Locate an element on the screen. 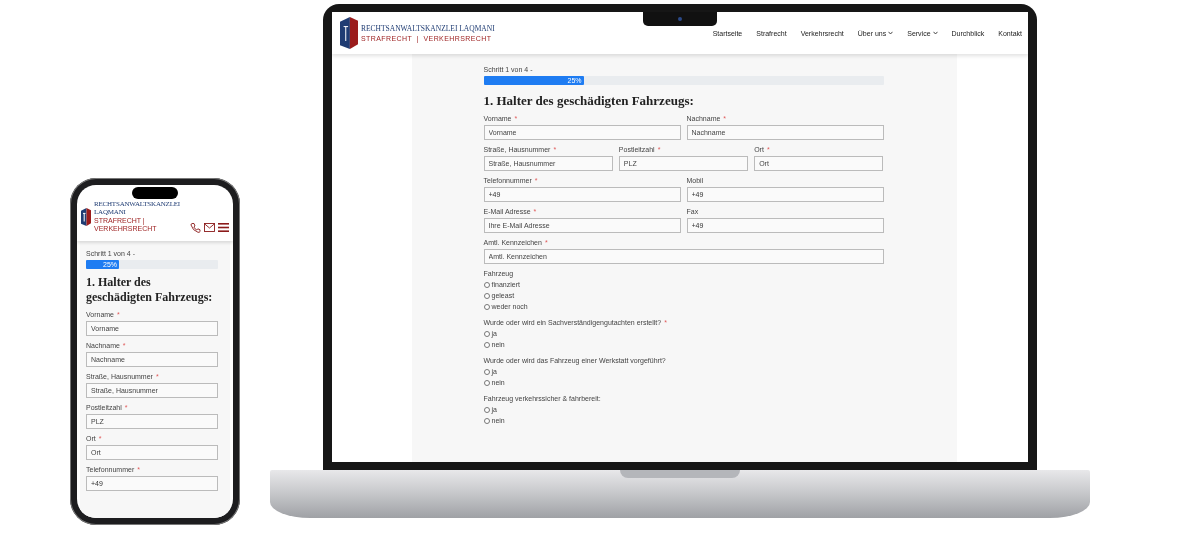 The width and height of the screenshot is (1200, 550). dynamic-island is located at coordinates (155, 193).